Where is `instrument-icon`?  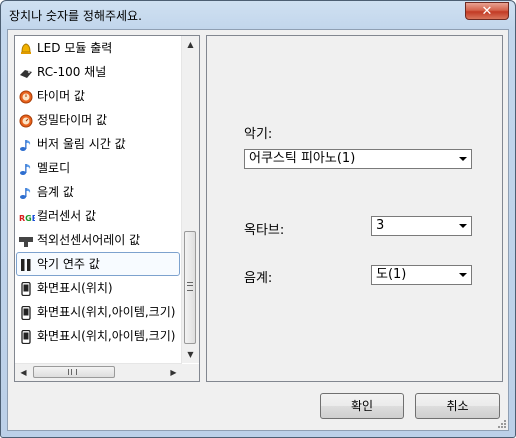
instrument-icon is located at coordinates (26, 264).